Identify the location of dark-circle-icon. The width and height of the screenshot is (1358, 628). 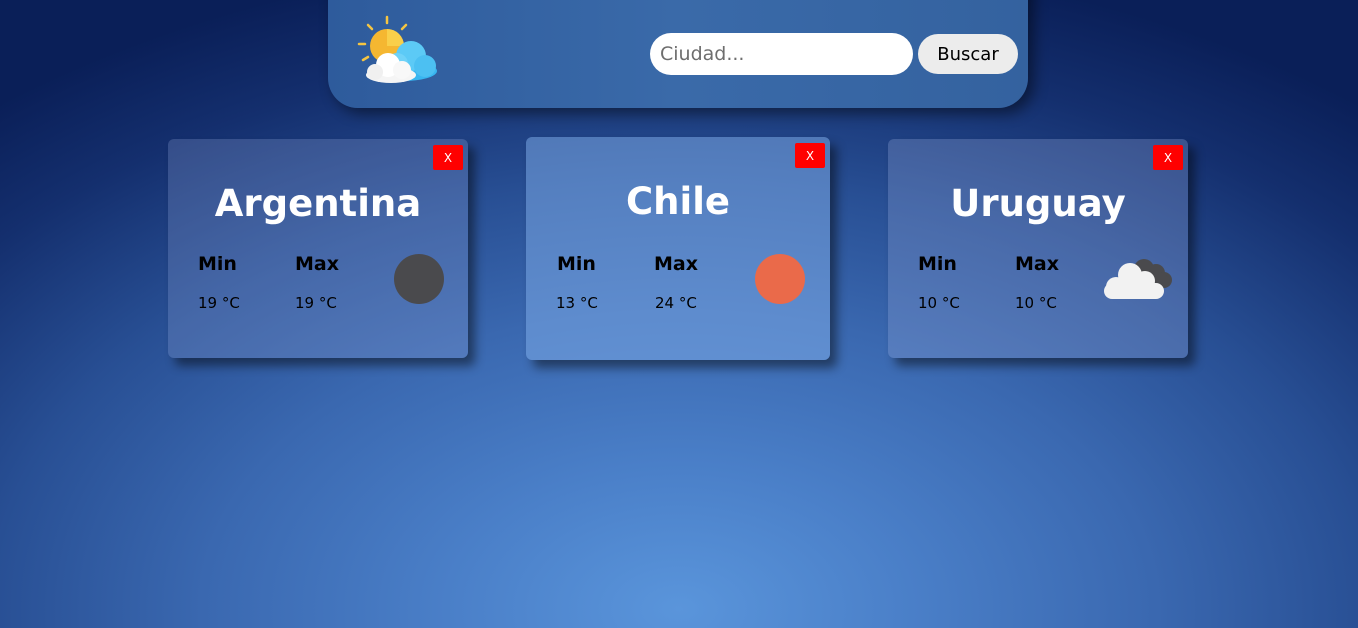
(419, 279).